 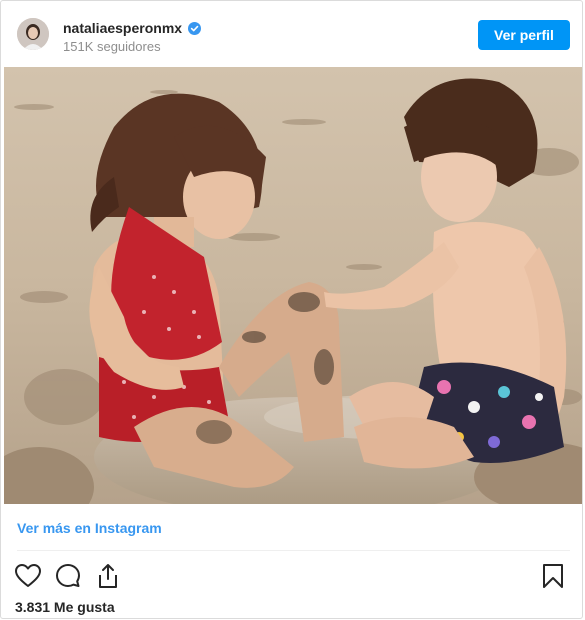 What do you see at coordinates (291, 576) in the screenshot?
I see `action-bar` at bounding box center [291, 576].